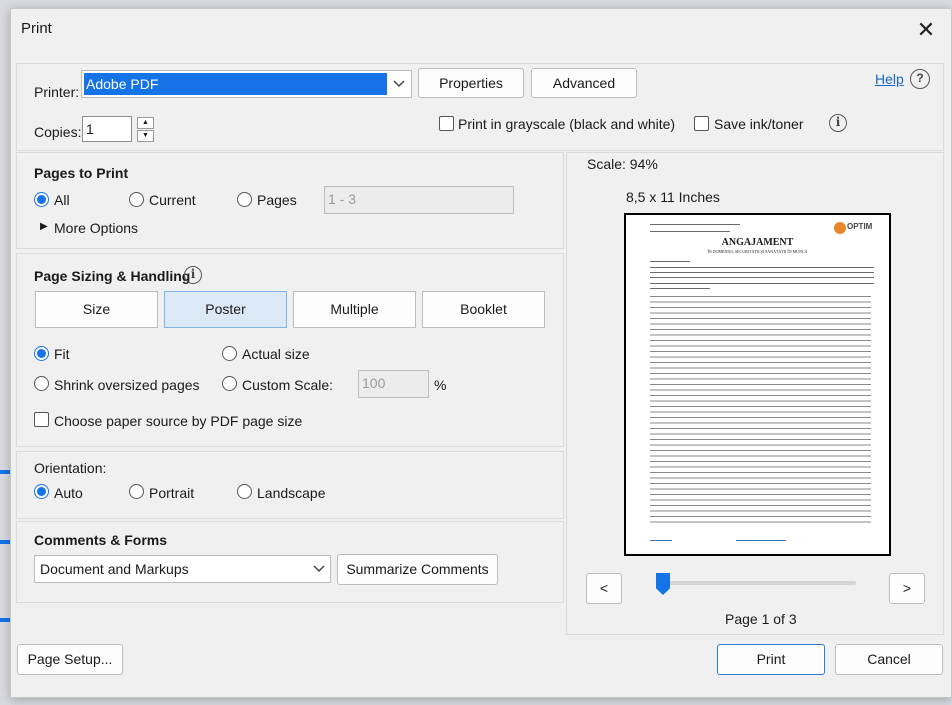  What do you see at coordinates (840, 228) in the screenshot?
I see `logo-circle-icon` at bounding box center [840, 228].